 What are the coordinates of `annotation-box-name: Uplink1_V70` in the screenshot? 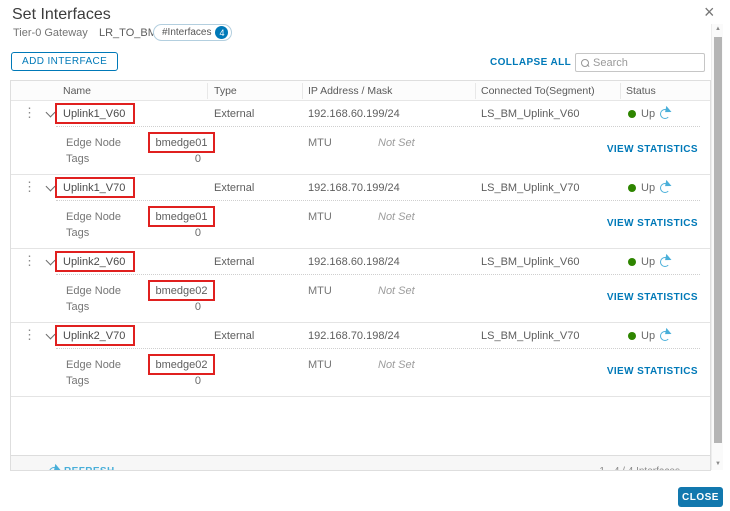 It's located at (95, 187).